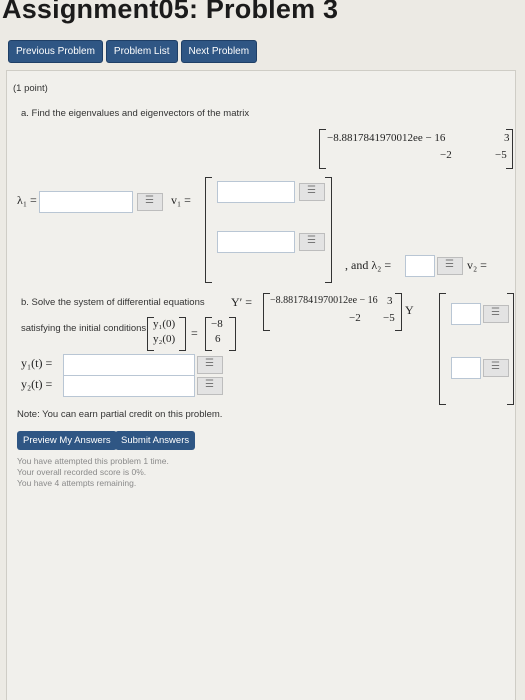  What do you see at coordinates (219, 51) in the screenshot?
I see `next-problem-button: Next Problem` at bounding box center [219, 51].